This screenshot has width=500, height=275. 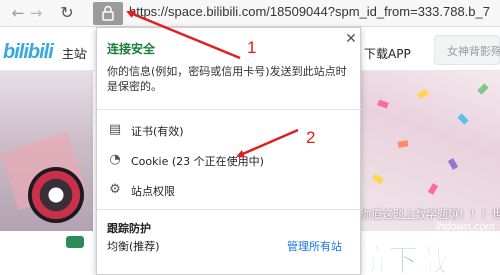 I want to click on menu-item-label: 证书(有效), so click(x=157, y=131).